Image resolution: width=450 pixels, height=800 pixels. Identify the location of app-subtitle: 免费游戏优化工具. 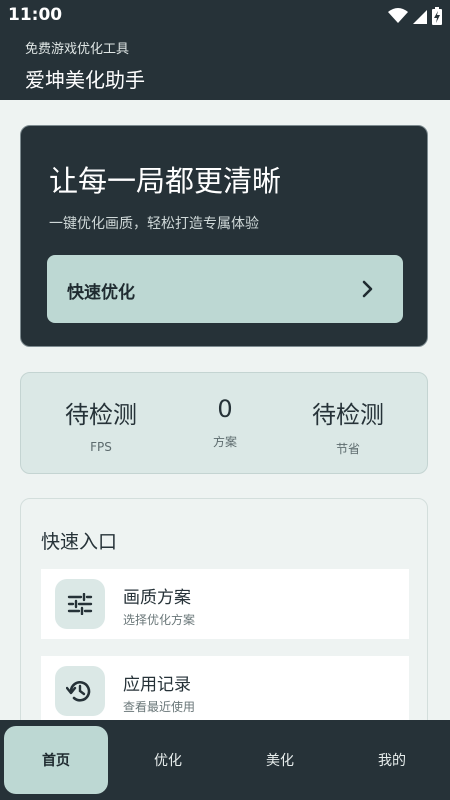
(77, 49).